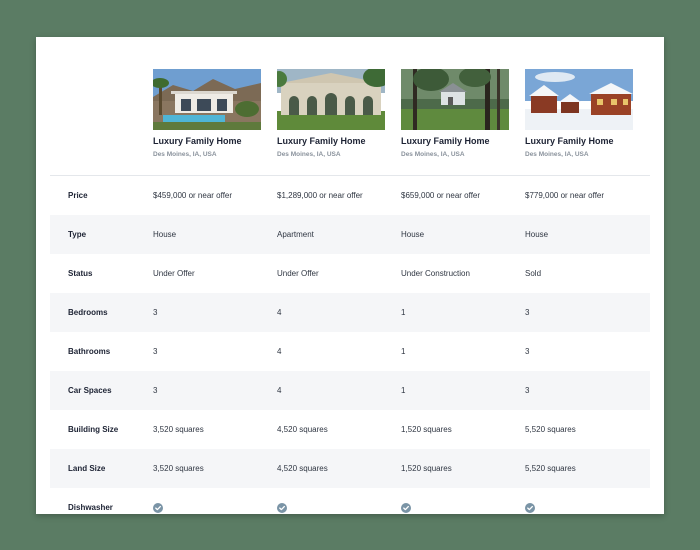  Describe the element at coordinates (579, 99) in the screenshot. I see `snow-chalet-photo` at that location.